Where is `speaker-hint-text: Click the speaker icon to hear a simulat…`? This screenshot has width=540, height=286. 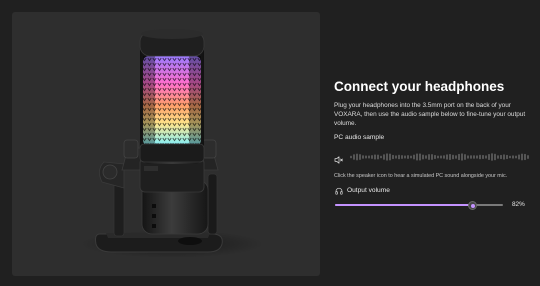 speaker-hint-text: Click the speaker icon to hear a simulat… is located at coordinates (421, 176).